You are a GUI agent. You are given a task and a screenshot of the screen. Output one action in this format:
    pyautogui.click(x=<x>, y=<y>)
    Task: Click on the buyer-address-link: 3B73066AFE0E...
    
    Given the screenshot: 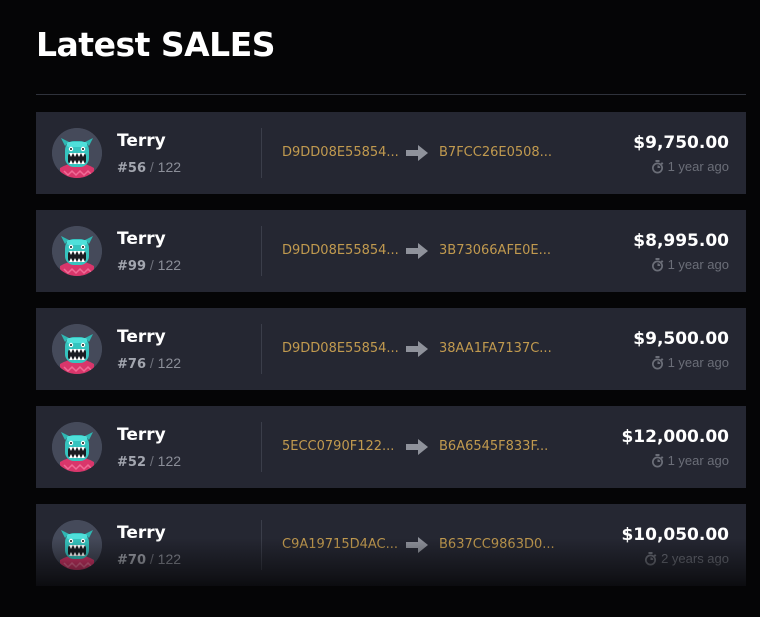 What is the action you would take?
    pyautogui.click(x=495, y=251)
    